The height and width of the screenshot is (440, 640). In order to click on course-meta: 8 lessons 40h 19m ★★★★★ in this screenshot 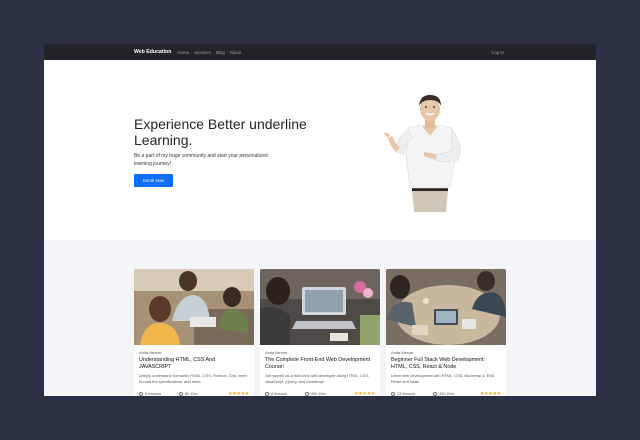, I will do `click(320, 393)`.